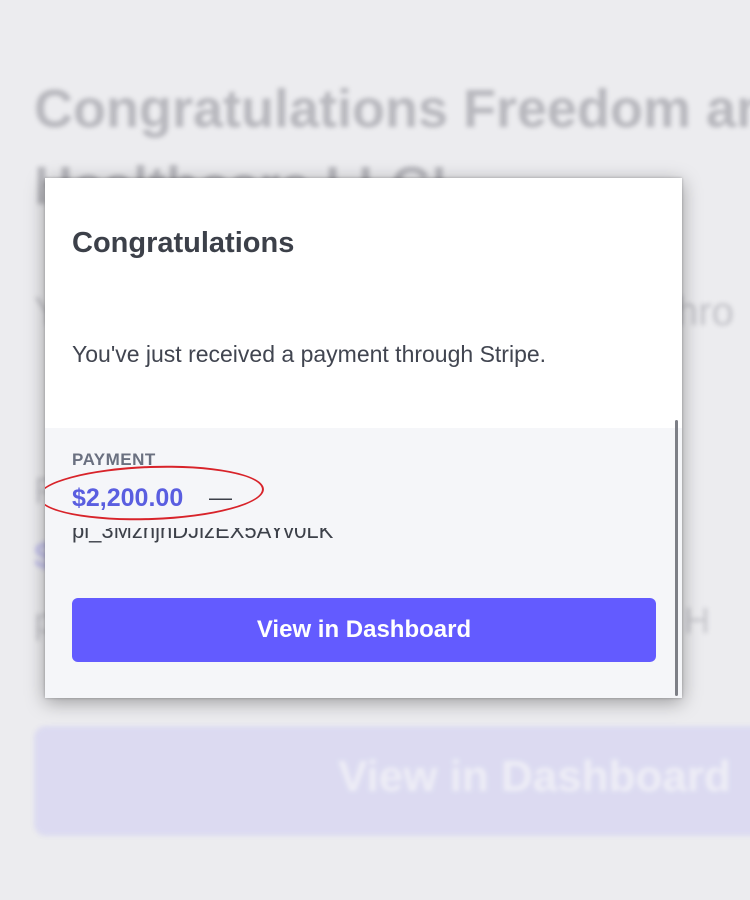  I want to click on card-title-line2-redacted: LLC!, so click(197, 286).